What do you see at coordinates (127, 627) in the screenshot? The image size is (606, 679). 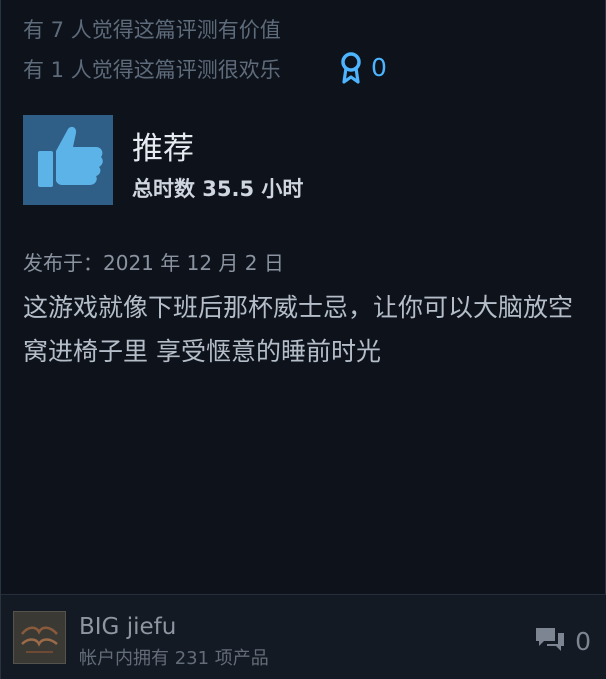 I see `author-name: BIG jiefu` at bounding box center [127, 627].